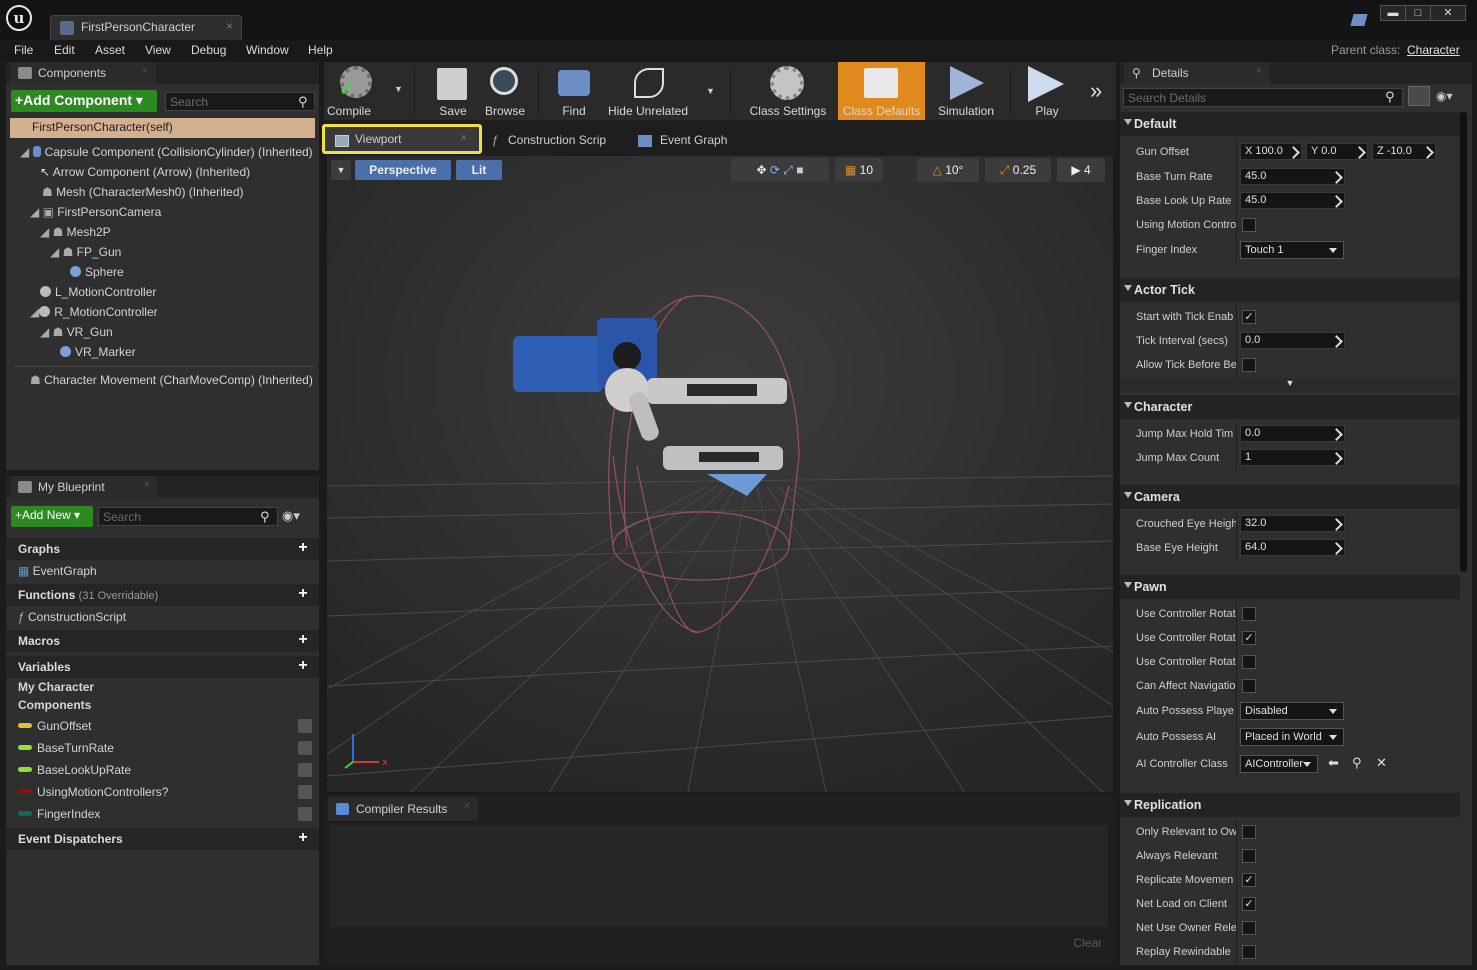 The height and width of the screenshot is (970, 1477). I want to click on property-matrix-icon, so click(1419, 96).